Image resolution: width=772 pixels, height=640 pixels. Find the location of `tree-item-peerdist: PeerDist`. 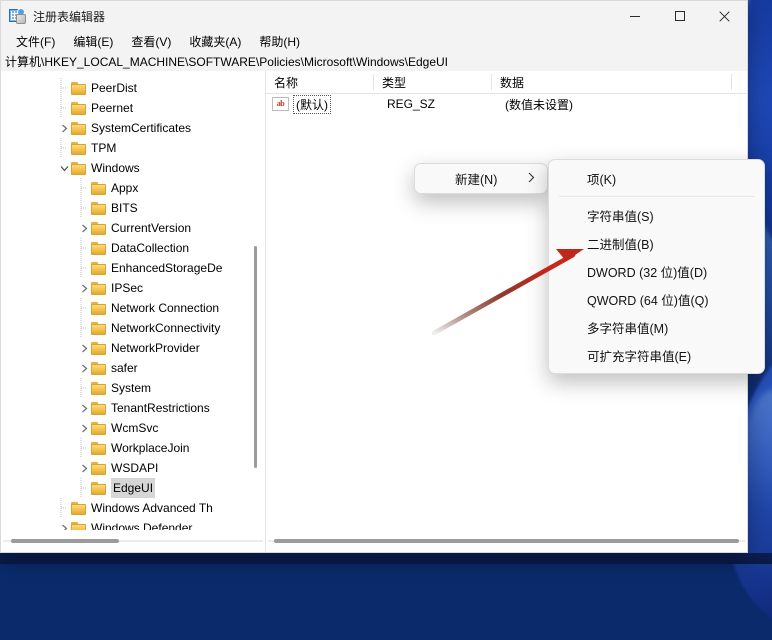

tree-item-peerdist: PeerDist is located at coordinates (133, 88).